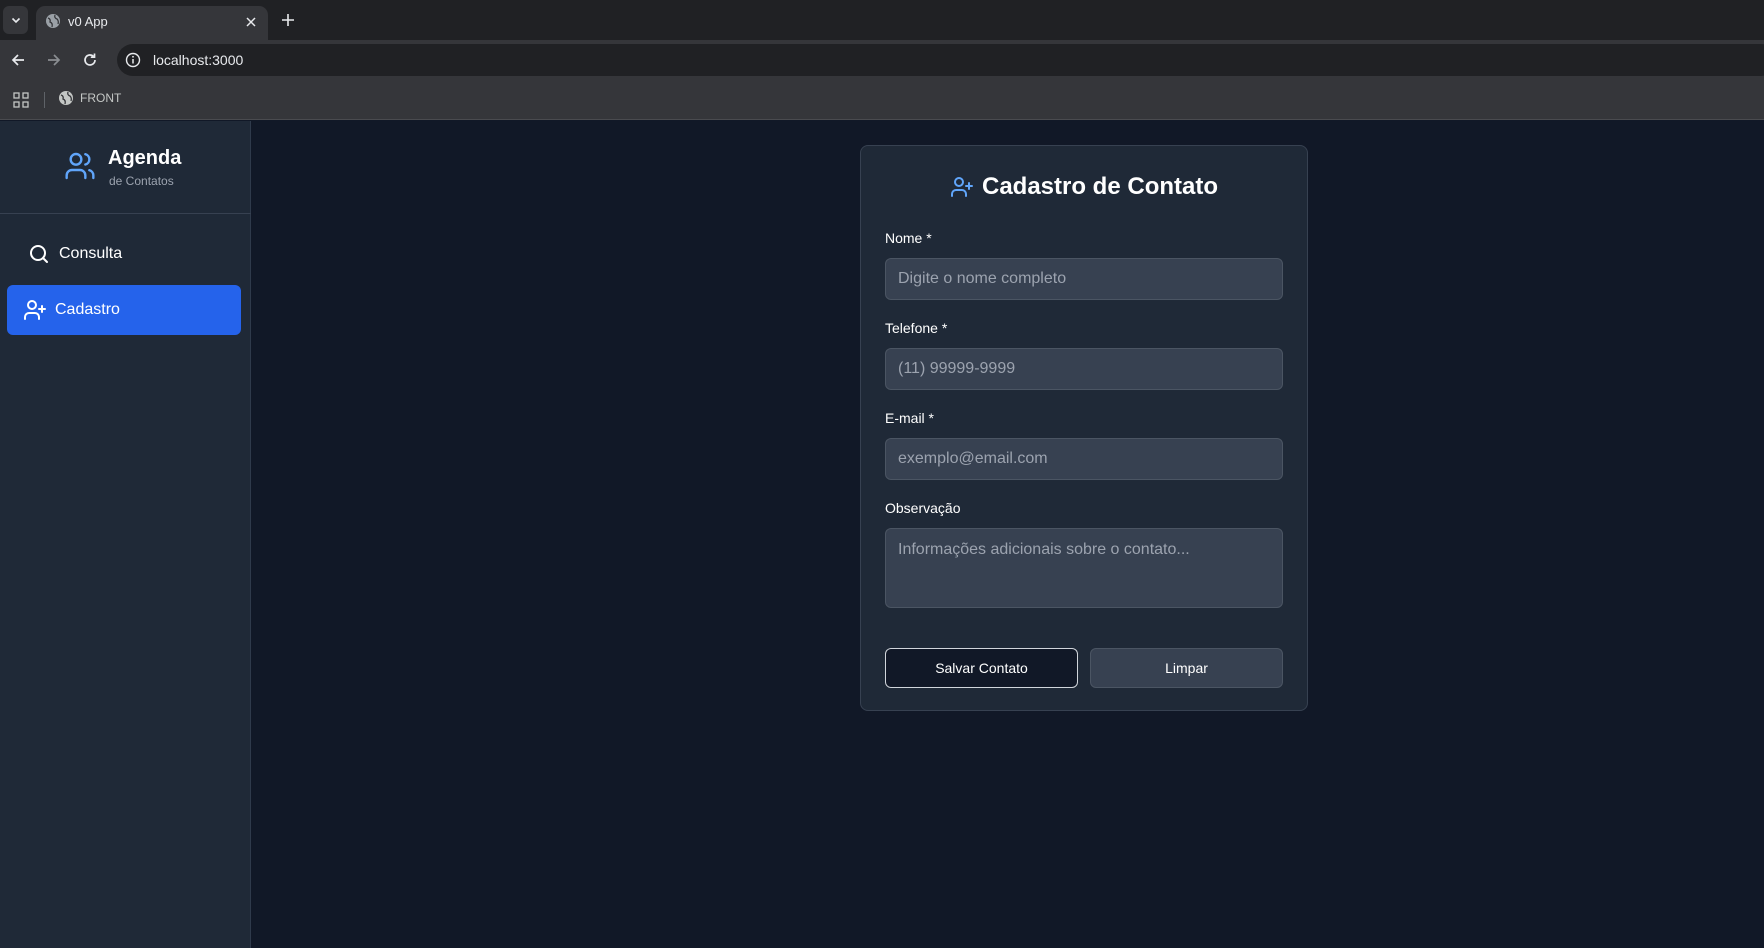  What do you see at coordinates (88, 21) in the screenshot?
I see `tab-title: v0 App` at bounding box center [88, 21].